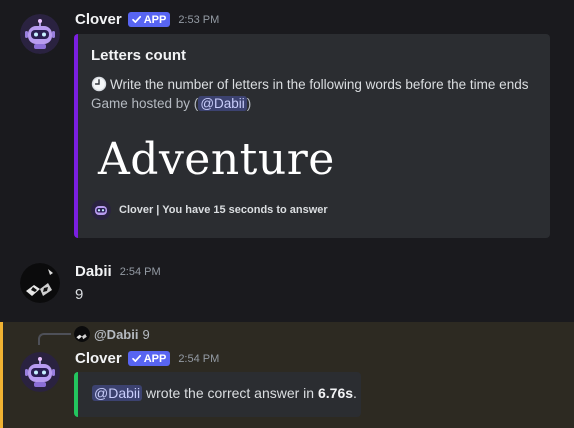 The image size is (574, 428). I want to click on reply-preview: @Dabii 9, so click(112, 334).